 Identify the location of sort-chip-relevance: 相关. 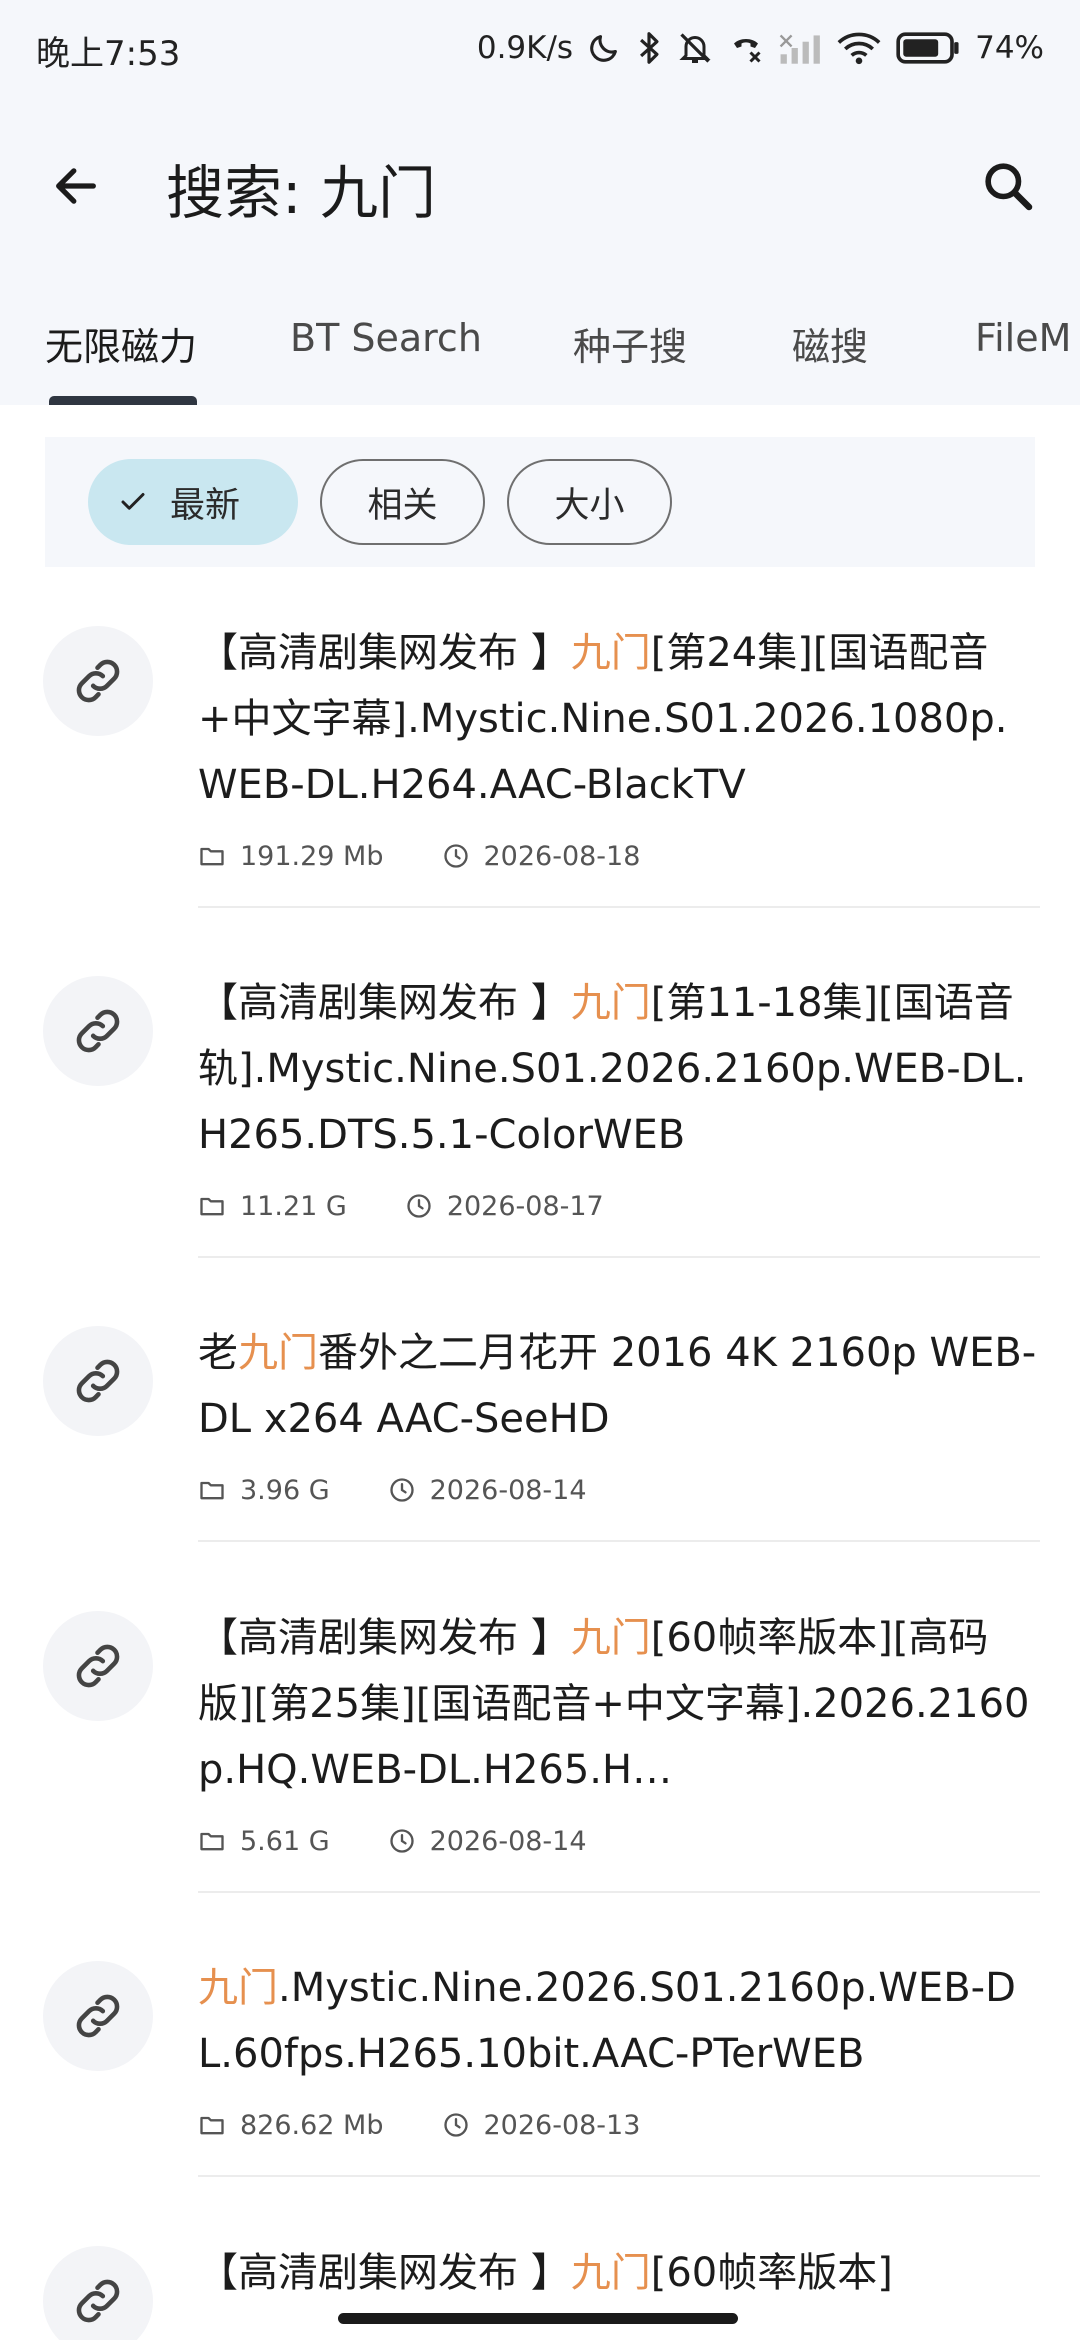
(402, 502).